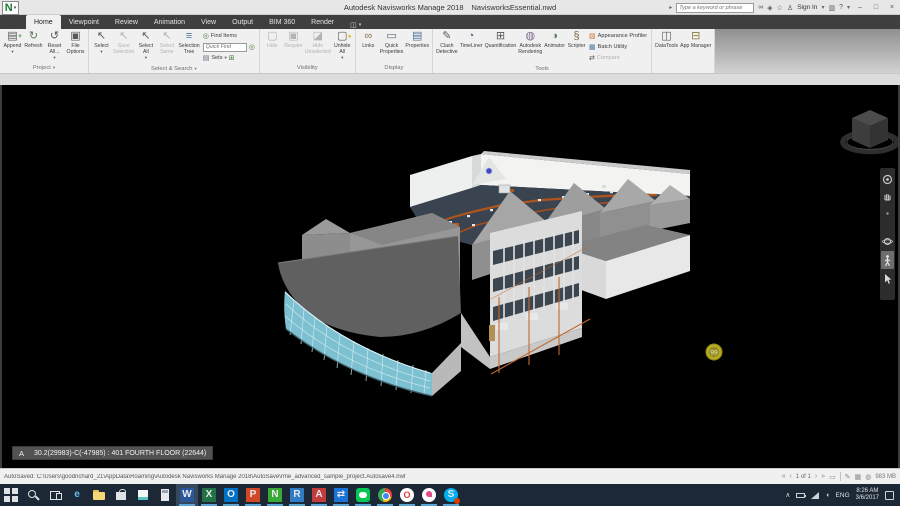  Describe the element at coordinates (101, 42) in the screenshot. I see `select-button: ↖ Select ▾` at that location.